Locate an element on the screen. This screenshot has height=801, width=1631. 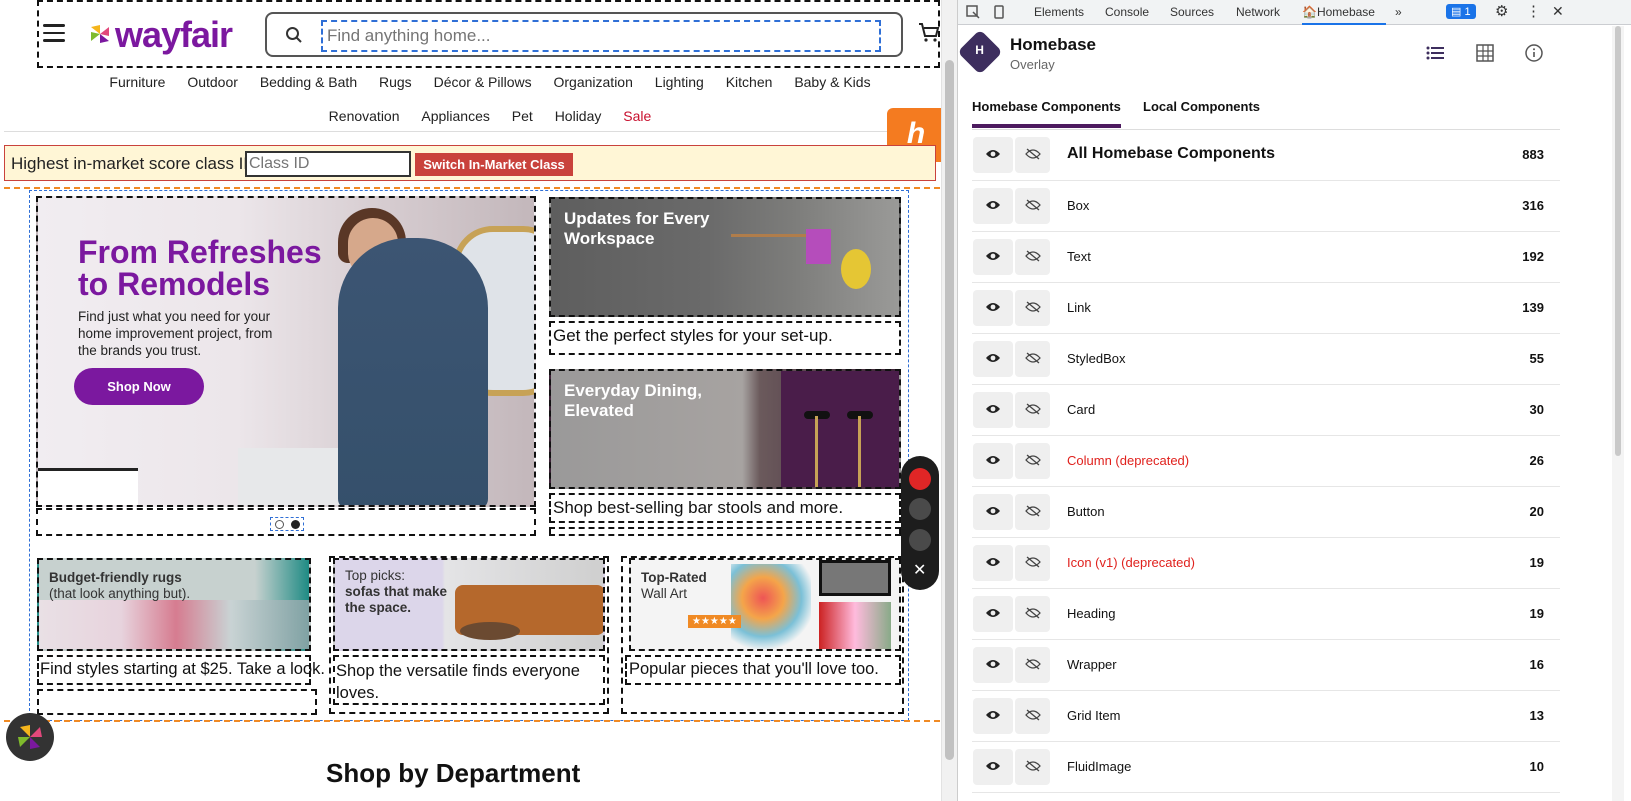
cart-icon is located at coordinates (929, 32).